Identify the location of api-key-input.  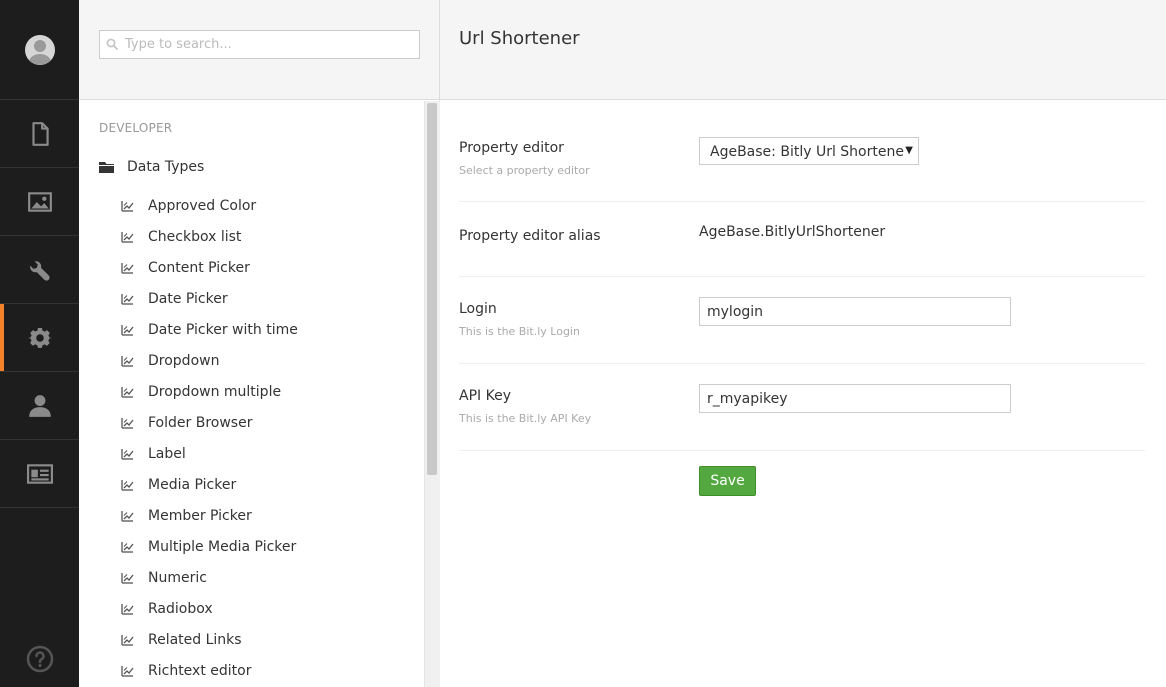
(855, 398).